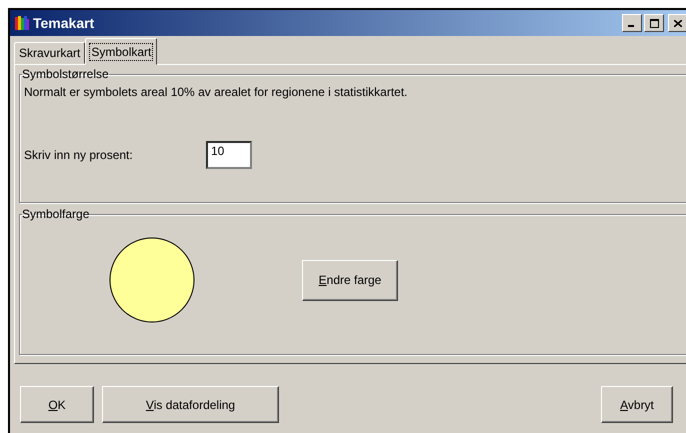  What do you see at coordinates (216, 92) in the screenshot?
I see `description-text: Normalt er symbolets areal 10% av arealet for regionene i statistikkartet.` at bounding box center [216, 92].